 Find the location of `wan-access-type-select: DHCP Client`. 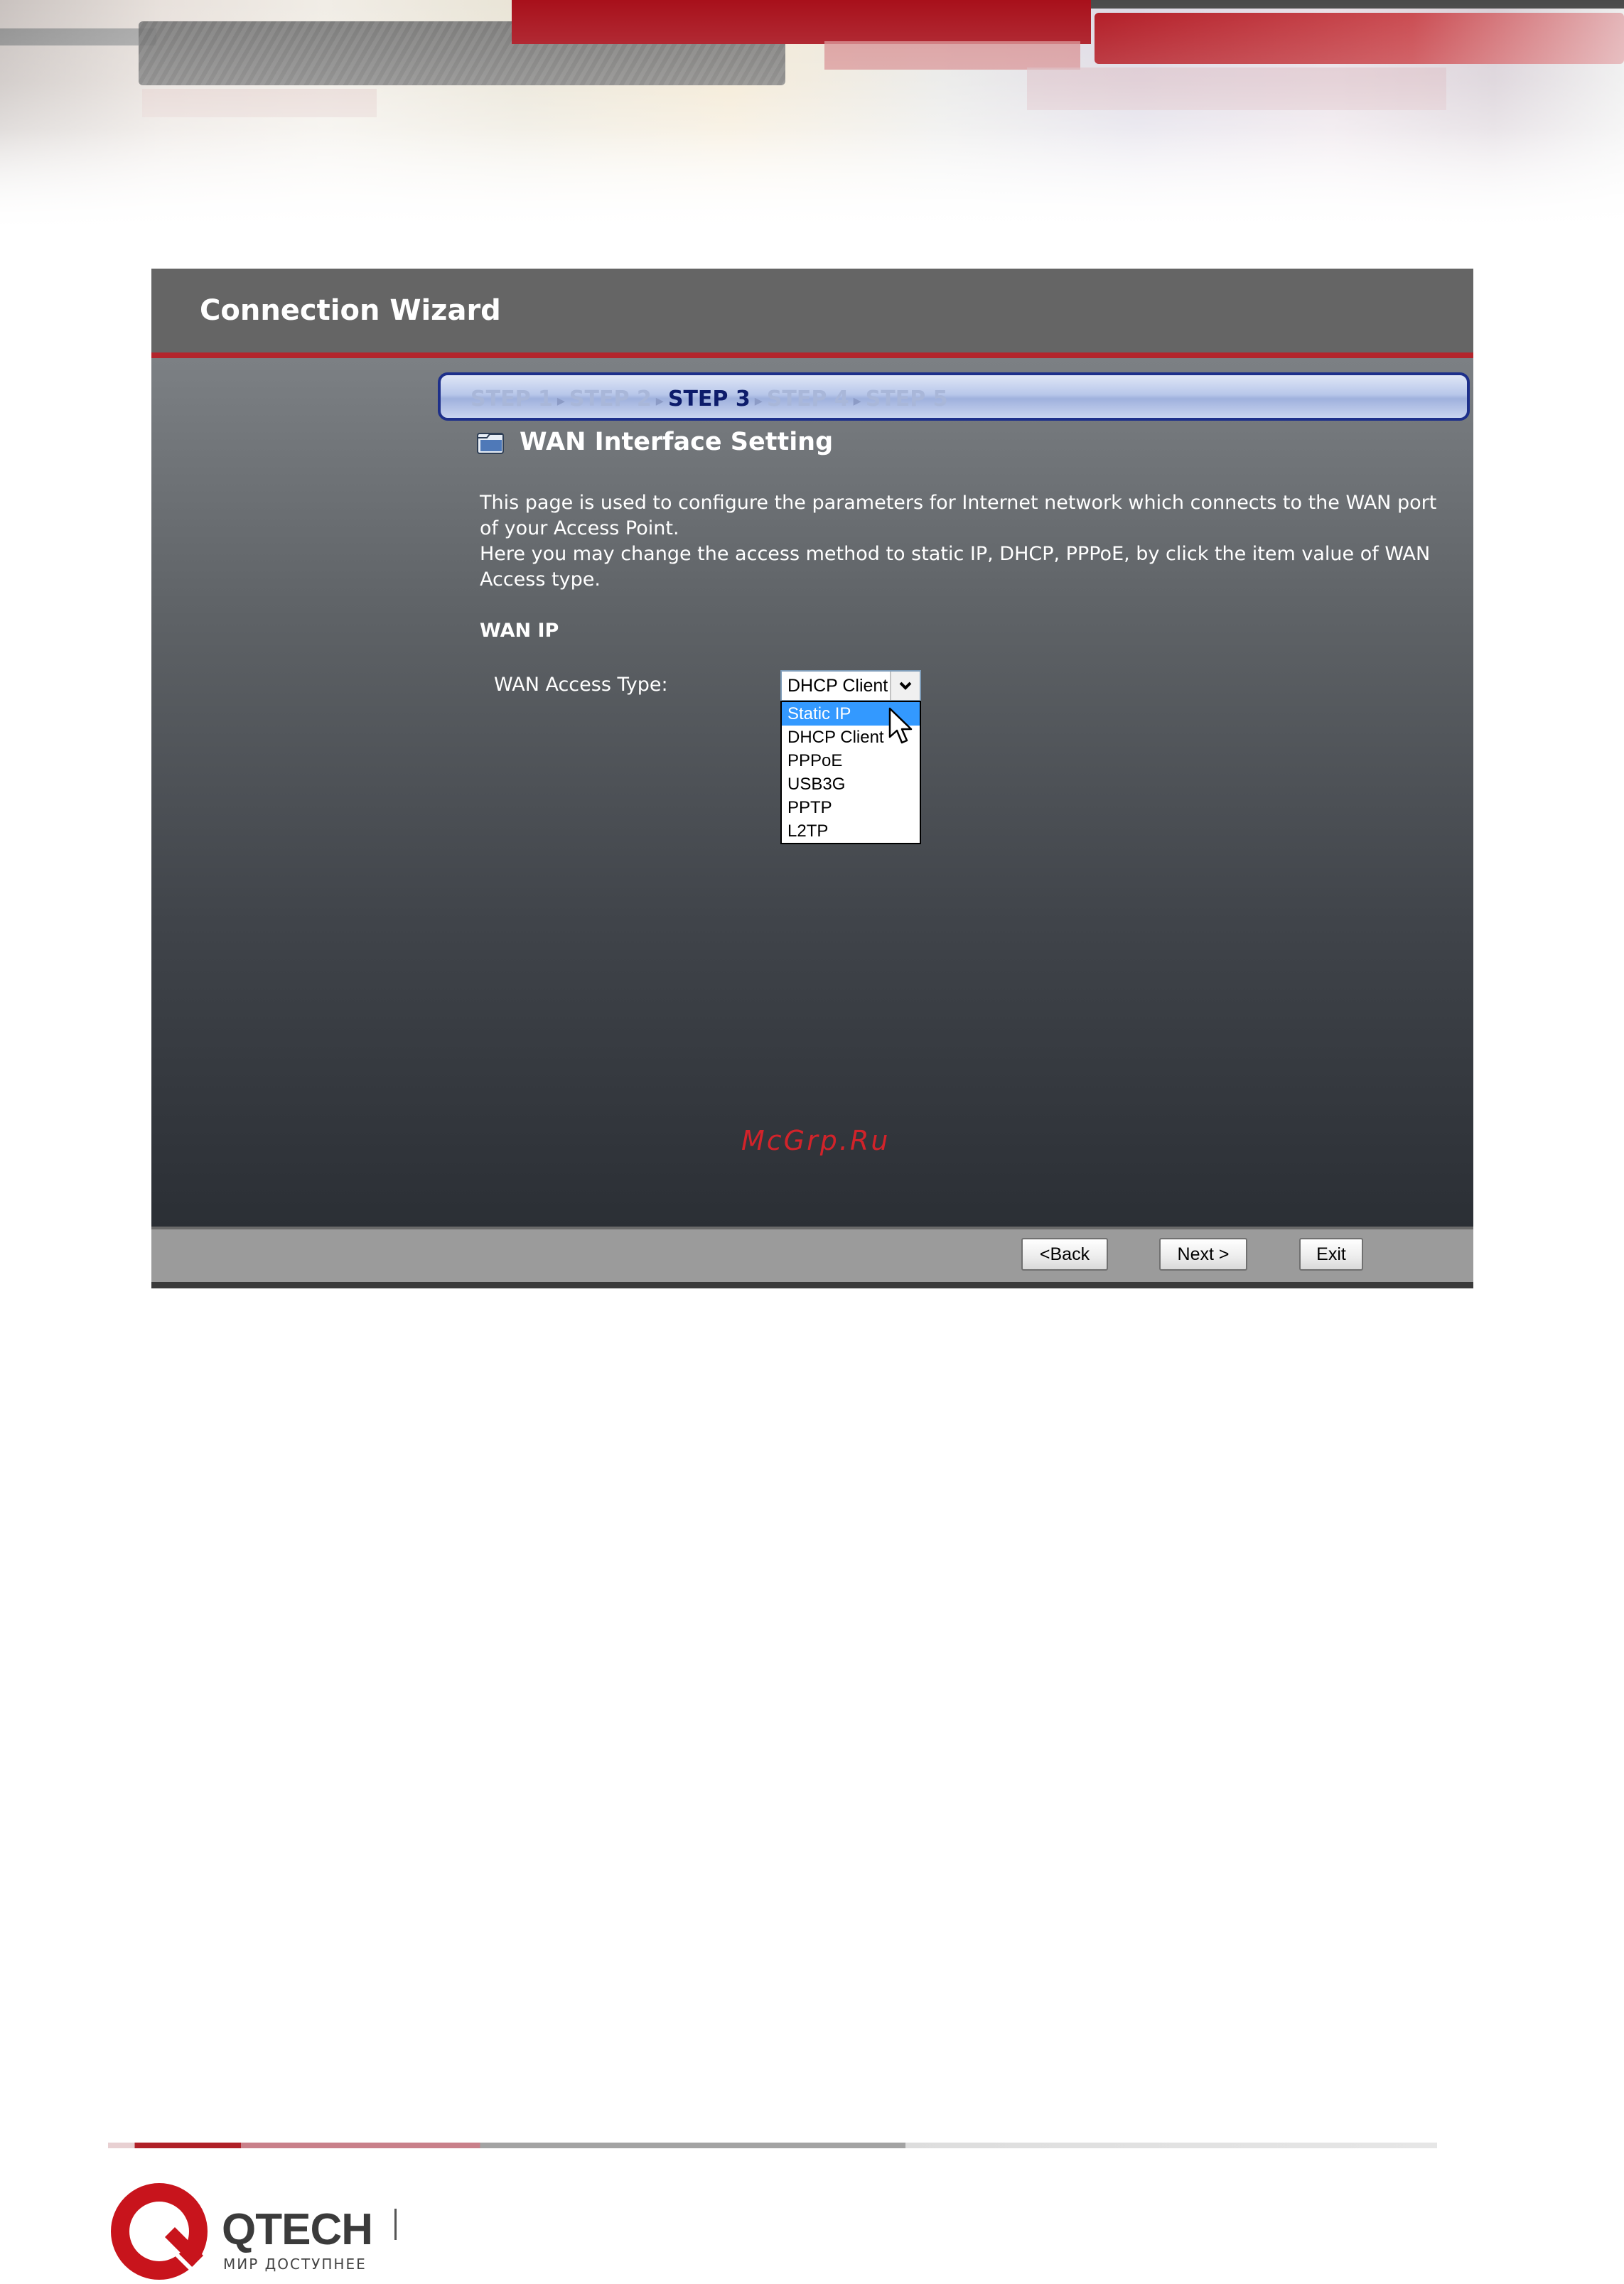

wan-access-type-select: DHCP Client is located at coordinates (851, 685).